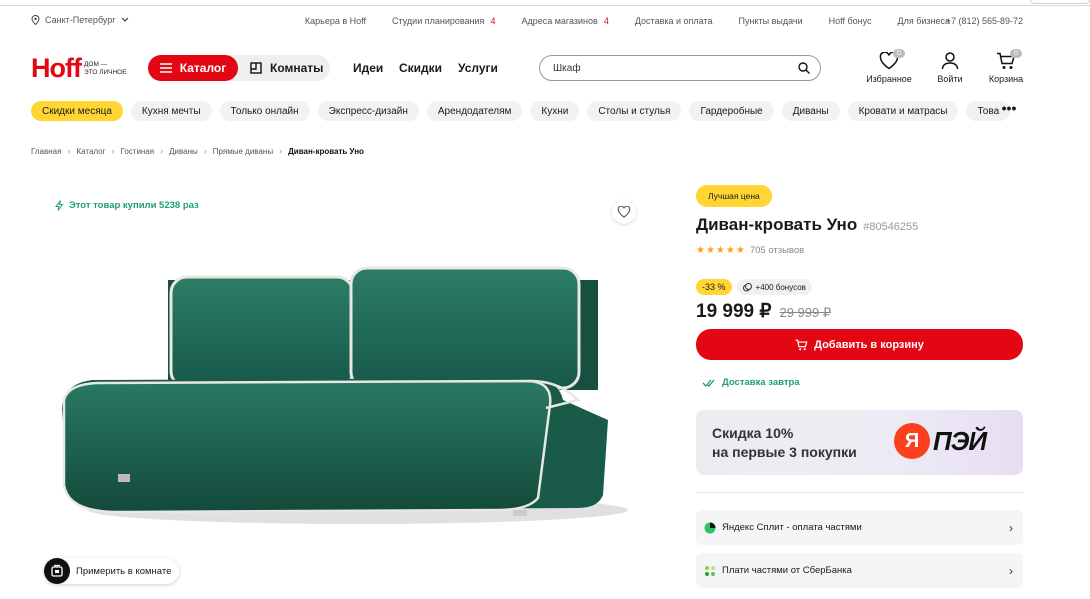  What do you see at coordinates (721, 250) in the screenshot?
I see `rating-stars-icon: ★★★★★` at bounding box center [721, 250].